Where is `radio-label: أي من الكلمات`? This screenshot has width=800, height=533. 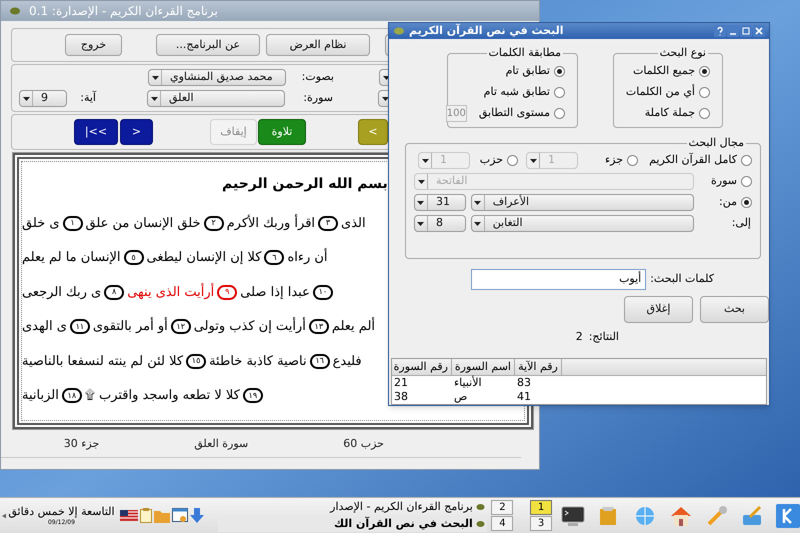 radio-label: أي من الكلمات is located at coordinates (660, 92).